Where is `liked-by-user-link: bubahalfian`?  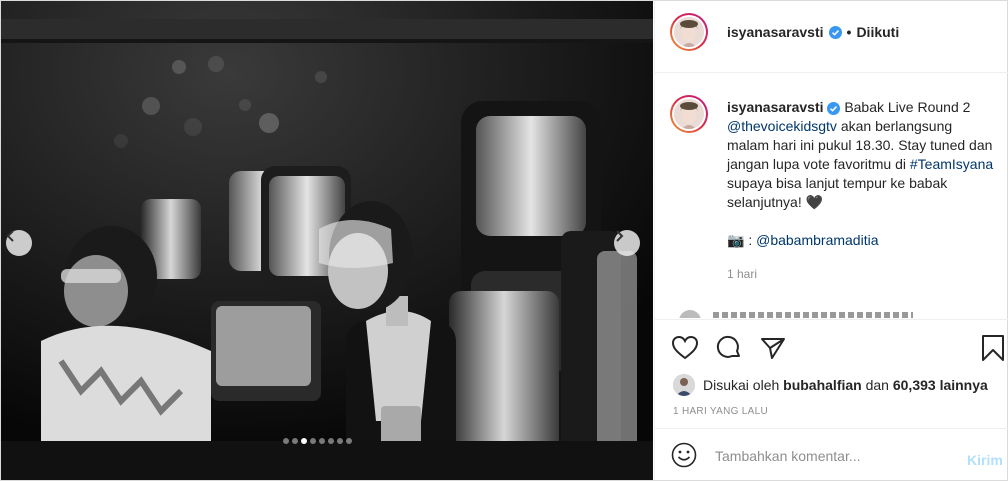 liked-by-user-link: bubahalfian is located at coordinates (822, 385).